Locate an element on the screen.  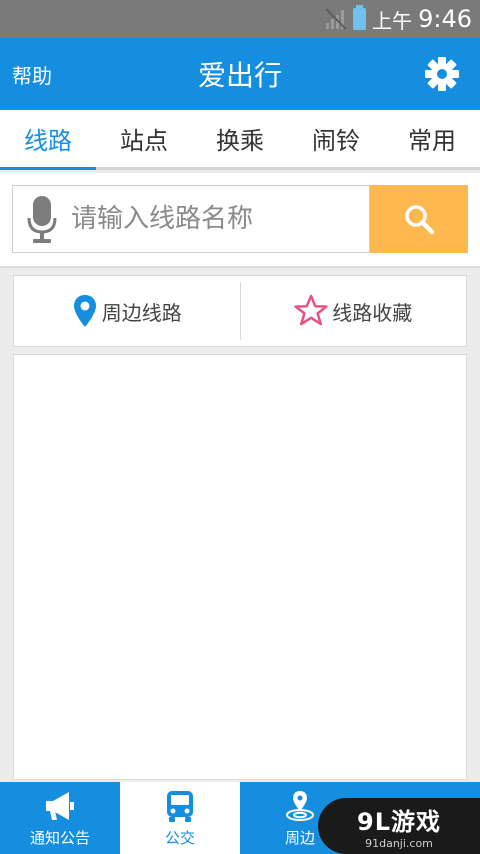
watermark-sub: 91danji.com is located at coordinates (399, 843).